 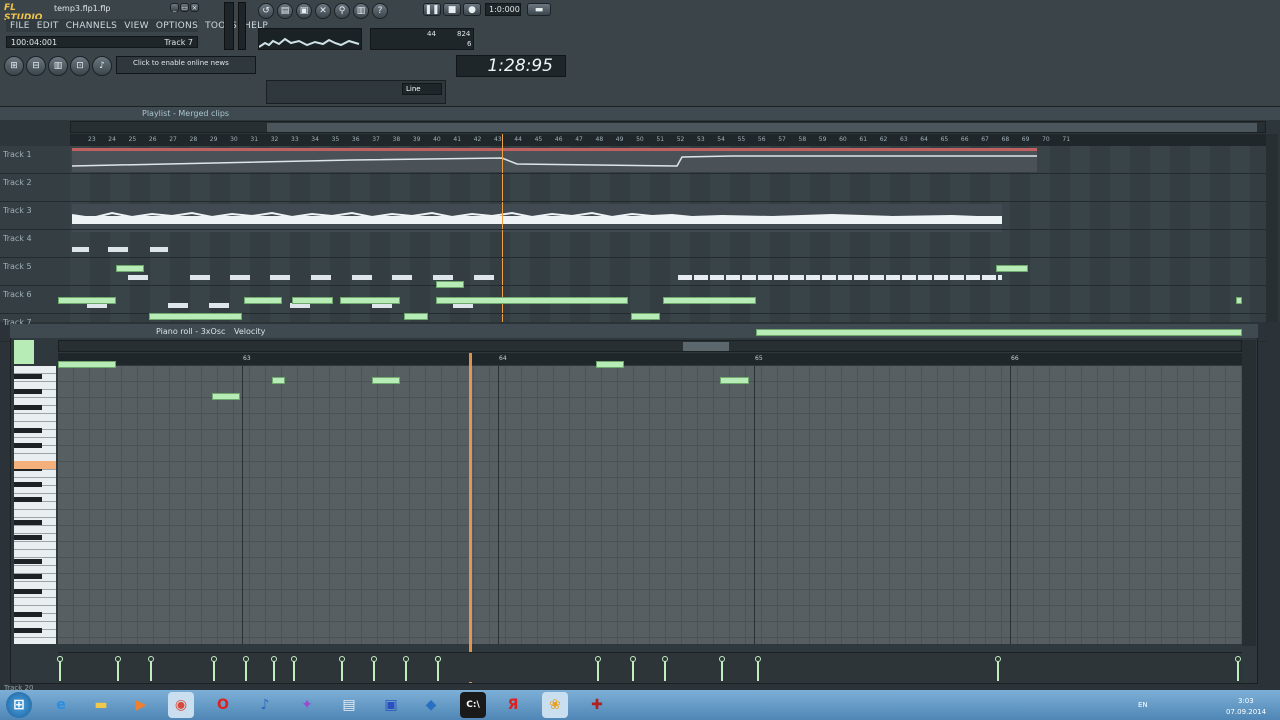 What do you see at coordinates (186, 65) in the screenshot?
I see `online-news-bar: Click to enable online news` at bounding box center [186, 65].